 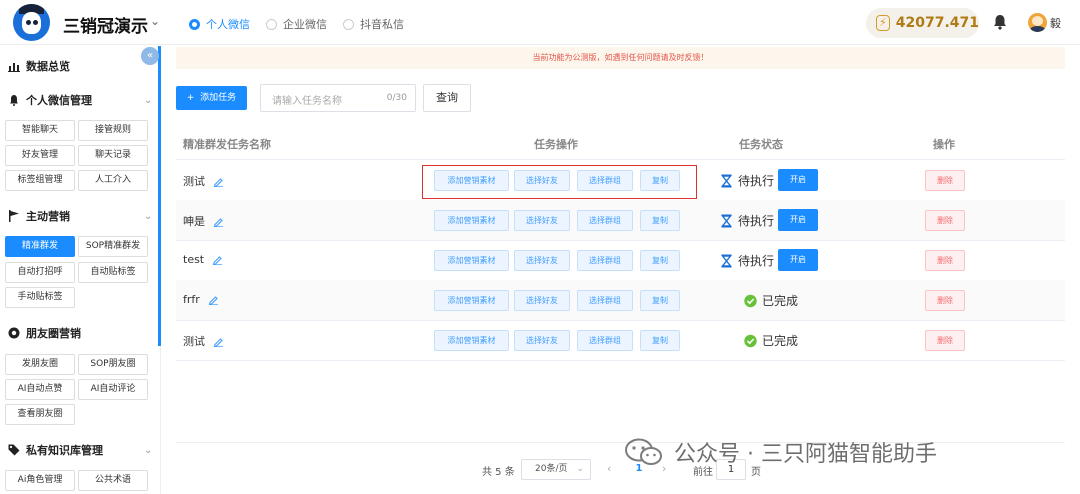 I want to click on tab-label: 个人微信, so click(x=228, y=24).